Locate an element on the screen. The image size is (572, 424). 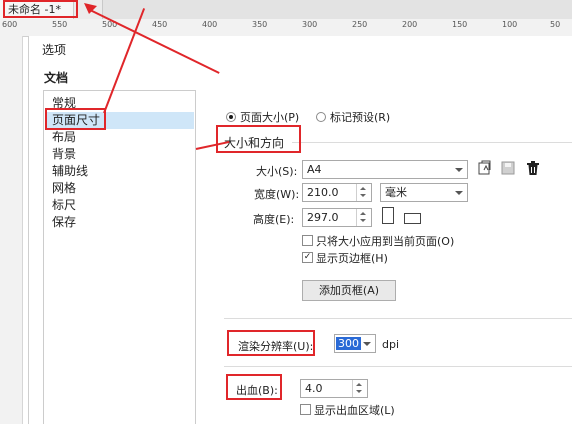
width-spinner is located at coordinates (363, 192).